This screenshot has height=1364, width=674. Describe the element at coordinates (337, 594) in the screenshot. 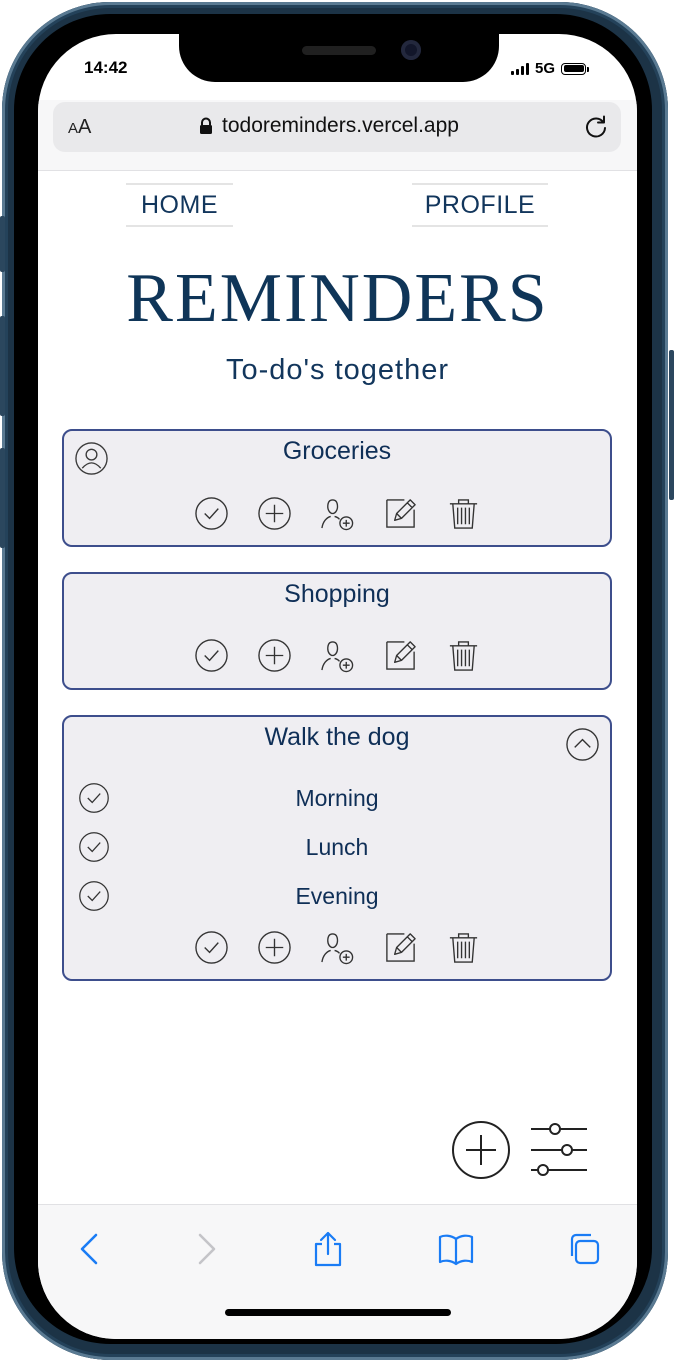

I see `list-title: Shopping` at that location.